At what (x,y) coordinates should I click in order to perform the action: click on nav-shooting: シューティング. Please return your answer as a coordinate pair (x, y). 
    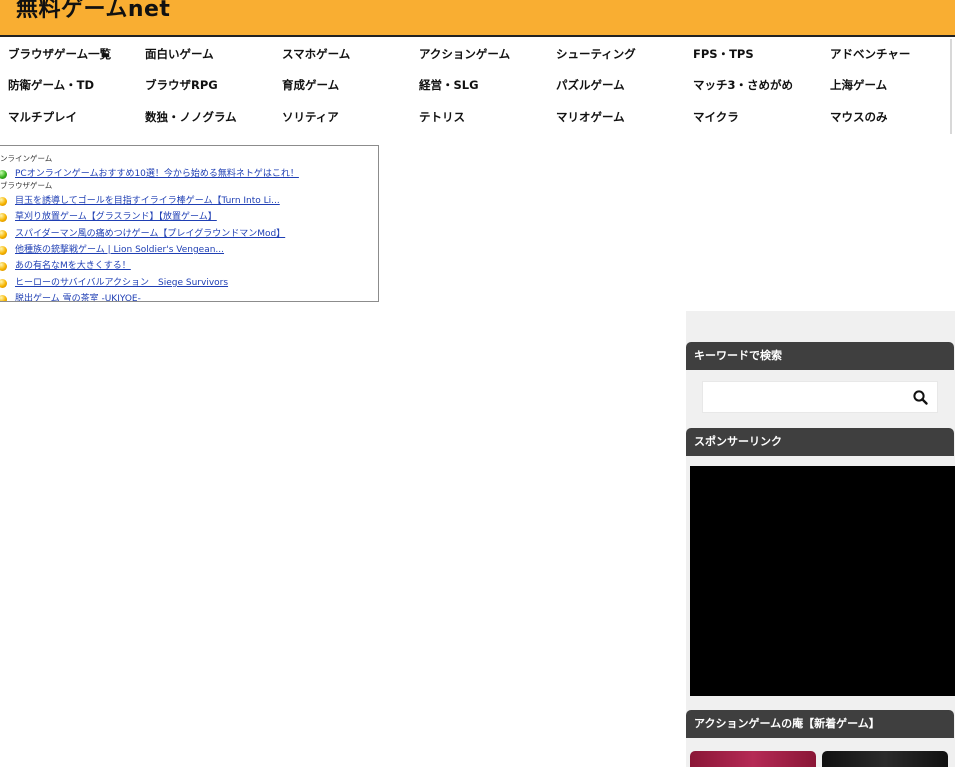
    Looking at the image, I should click on (596, 54).